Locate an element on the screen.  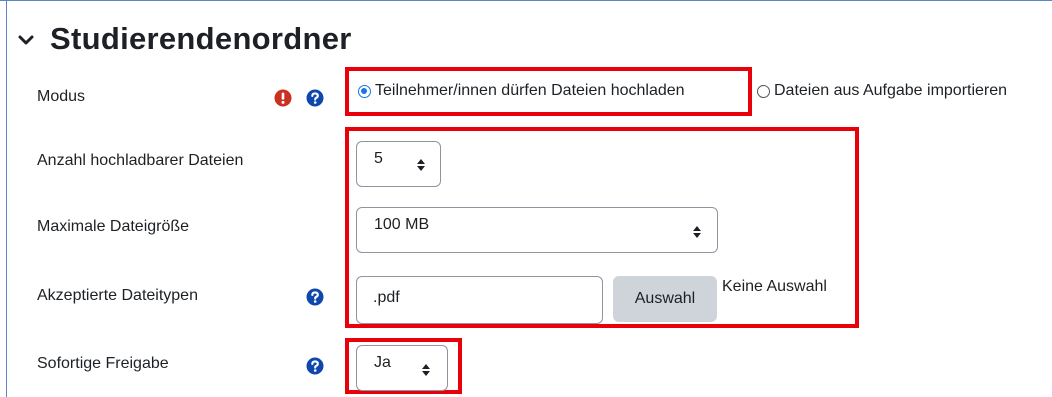
max-files-select: 5 is located at coordinates (398, 164).